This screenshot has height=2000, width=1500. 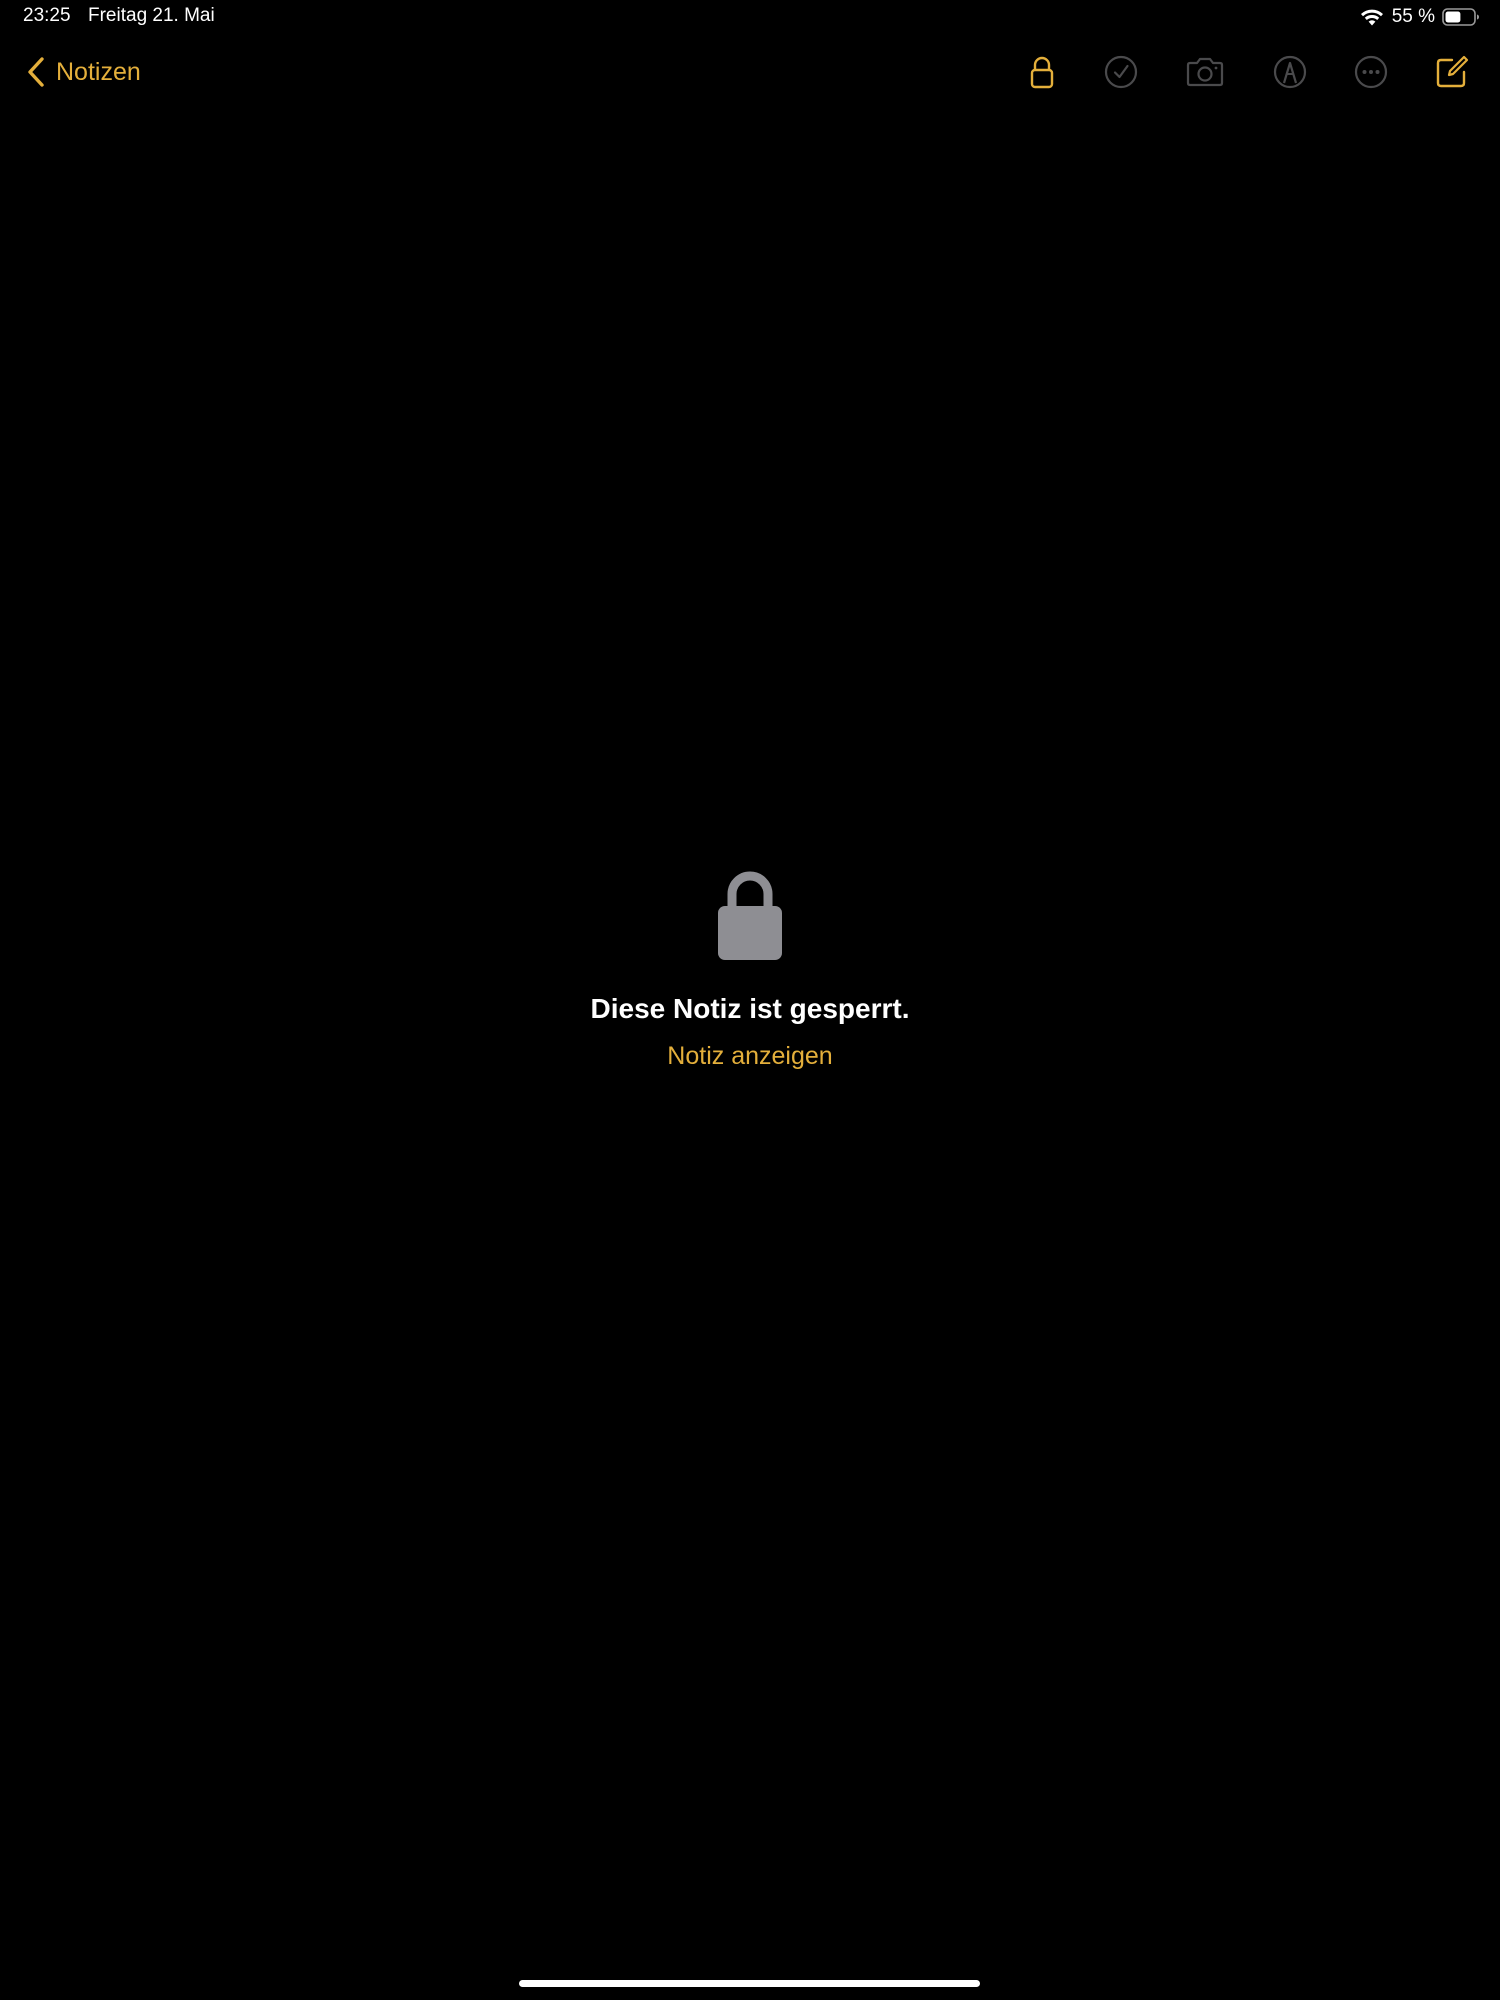 What do you see at coordinates (36, 72) in the screenshot?
I see `chevron-left-icon` at bounding box center [36, 72].